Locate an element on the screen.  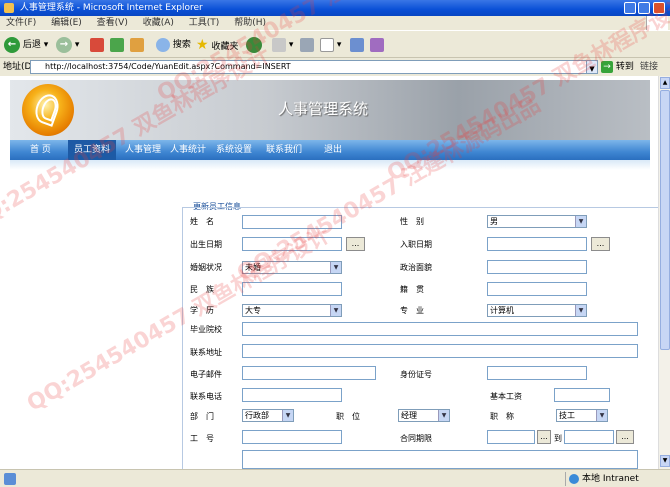
nav-employee-info: 员工资料 is located at coordinates (92, 150).